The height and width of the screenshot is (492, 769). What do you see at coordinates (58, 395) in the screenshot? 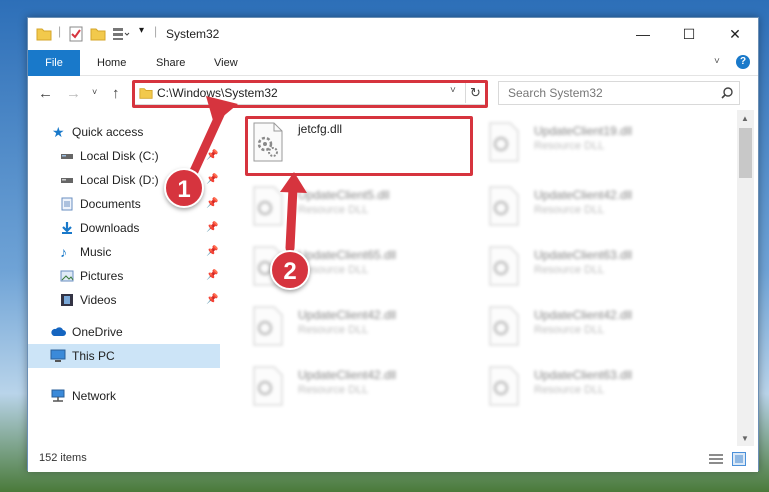
I see `network-icon` at bounding box center [58, 395].